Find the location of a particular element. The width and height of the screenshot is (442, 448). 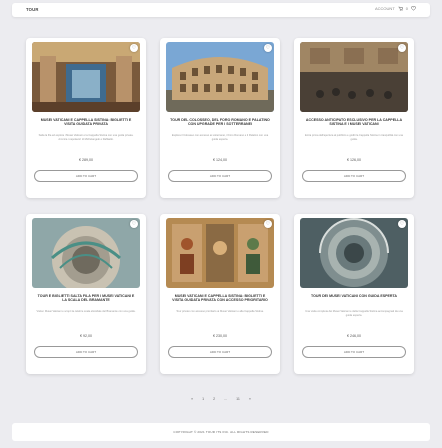

heart-icon is located at coordinates (413, 8).